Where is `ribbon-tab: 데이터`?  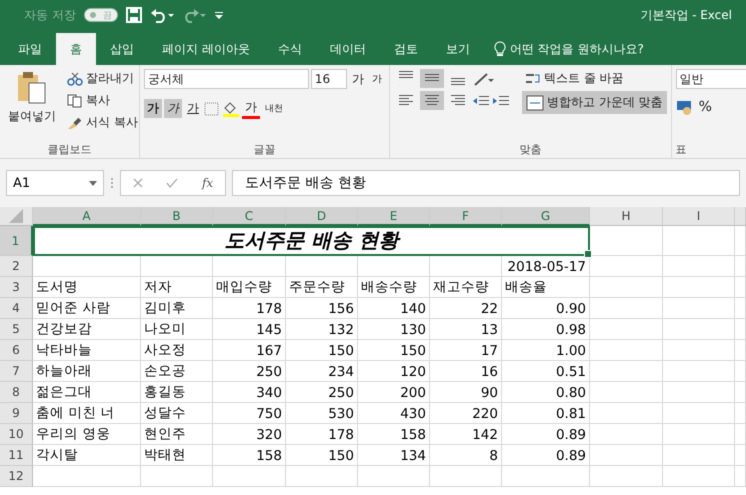 ribbon-tab: 데이터 is located at coordinates (348, 49).